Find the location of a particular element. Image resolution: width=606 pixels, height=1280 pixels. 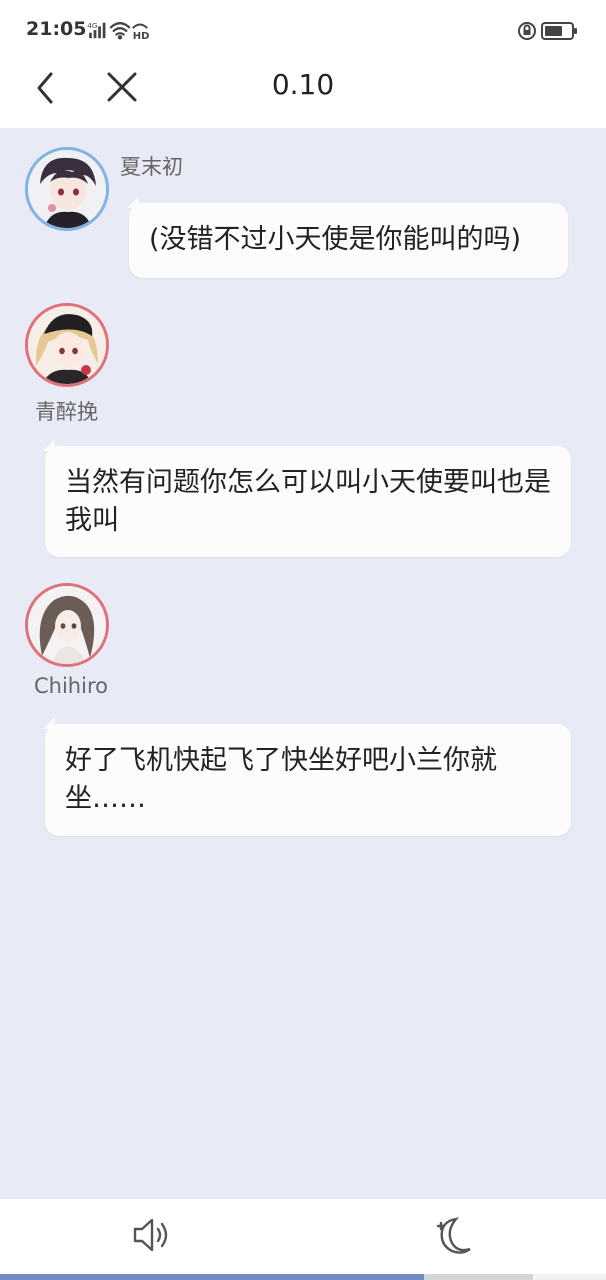

avatar-qingzuiwan is located at coordinates (67, 345).